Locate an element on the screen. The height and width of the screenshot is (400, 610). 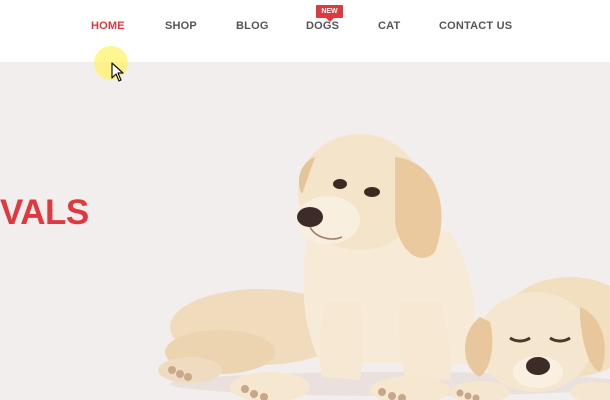
hero-heading: VALS is located at coordinates (44, 212).